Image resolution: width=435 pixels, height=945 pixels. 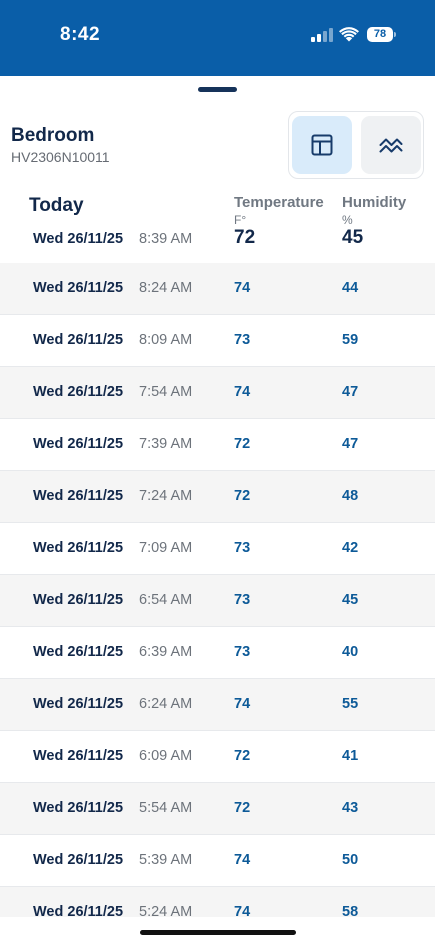 I want to click on table-icon, so click(x=322, y=145).